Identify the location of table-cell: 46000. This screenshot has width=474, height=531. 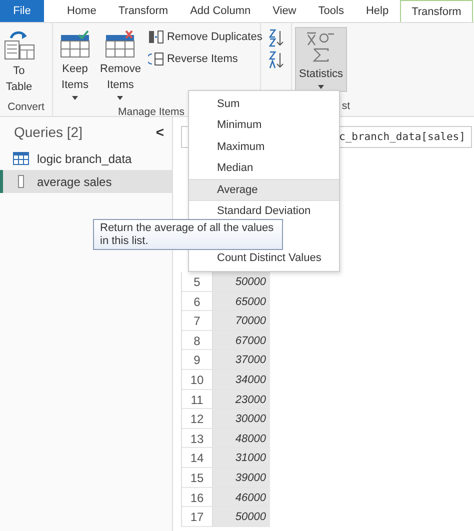
(241, 497).